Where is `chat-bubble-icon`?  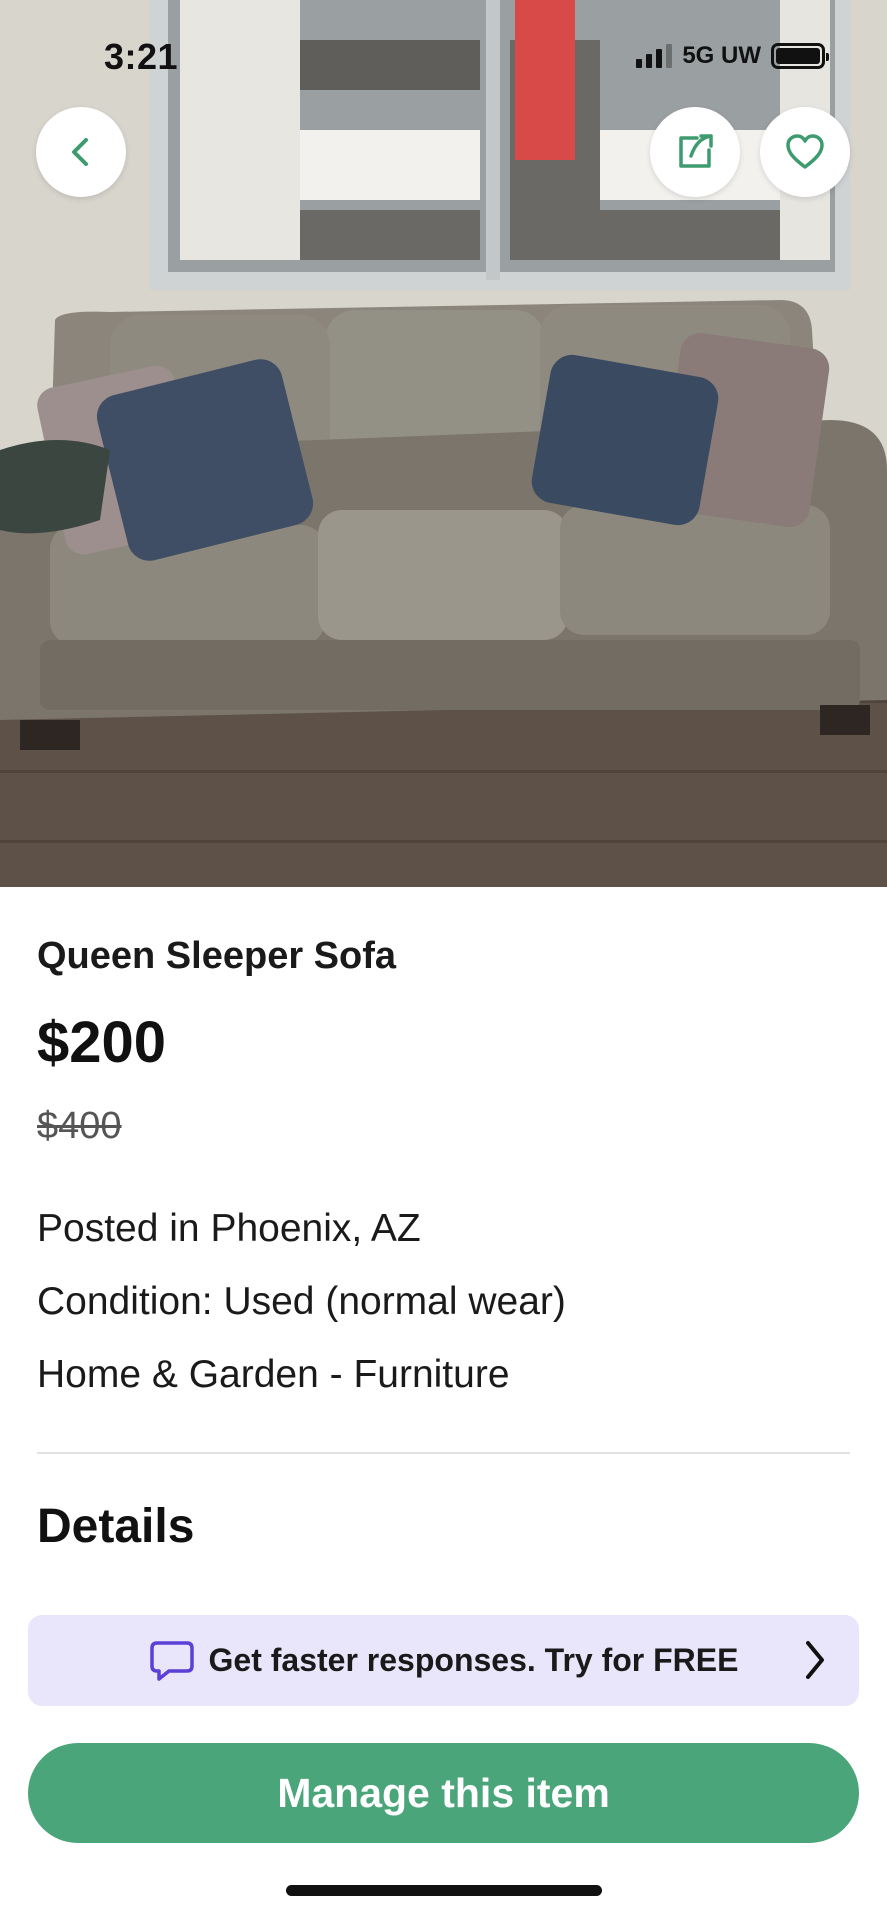 chat-bubble-icon is located at coordinates (171, 1660).